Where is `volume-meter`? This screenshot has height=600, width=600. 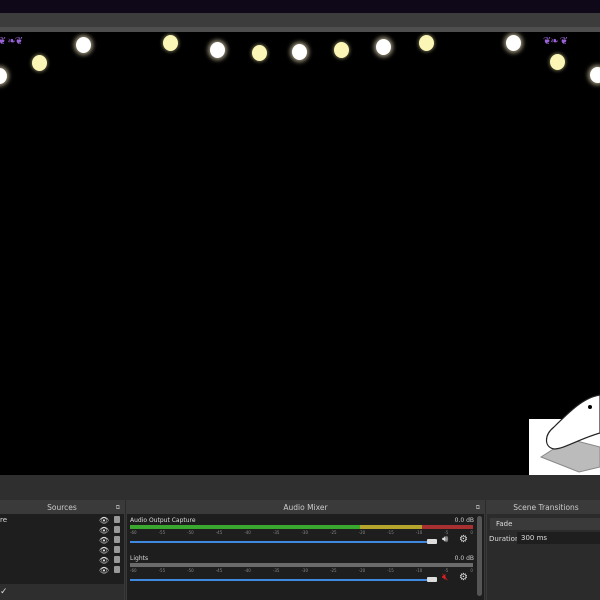 volume-meter is located at coordinates (301, 565).